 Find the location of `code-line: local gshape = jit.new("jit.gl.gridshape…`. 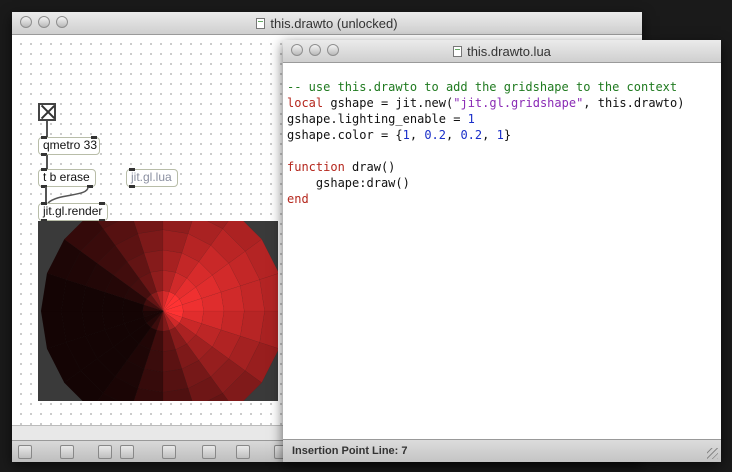

code-line: local gshape = jit.new("jit.gl.gridshape… is located at coordinates (504, 103).